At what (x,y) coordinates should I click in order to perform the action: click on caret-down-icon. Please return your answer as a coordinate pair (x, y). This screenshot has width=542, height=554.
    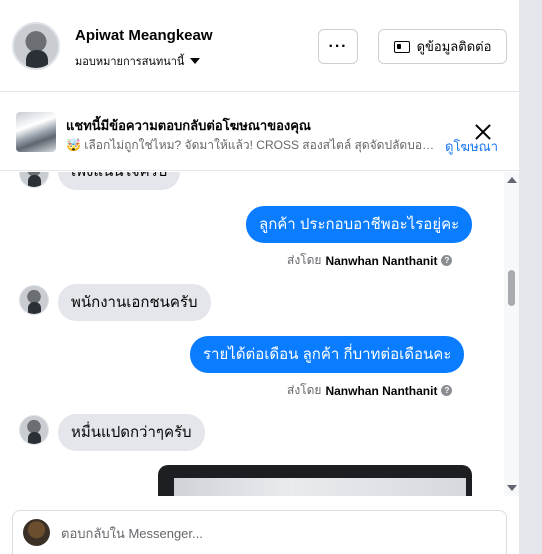
    Looking at the image, I should click on (195, 61).